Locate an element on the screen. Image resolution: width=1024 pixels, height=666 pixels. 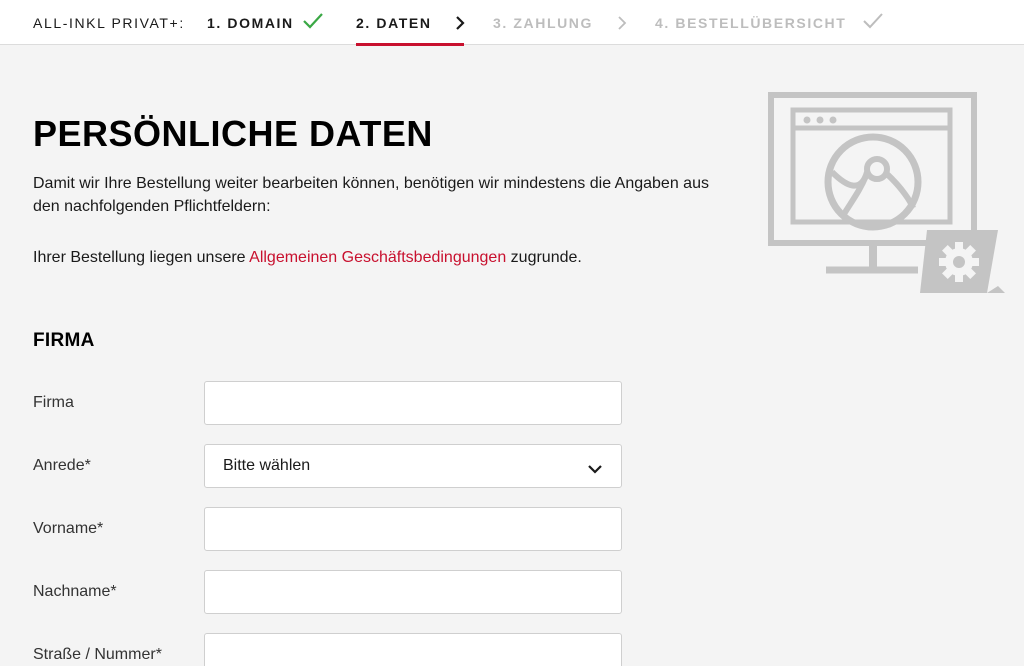
terms-prefix: Ihrer Bestellung liegen unsere is located at coordinates (139, 257).